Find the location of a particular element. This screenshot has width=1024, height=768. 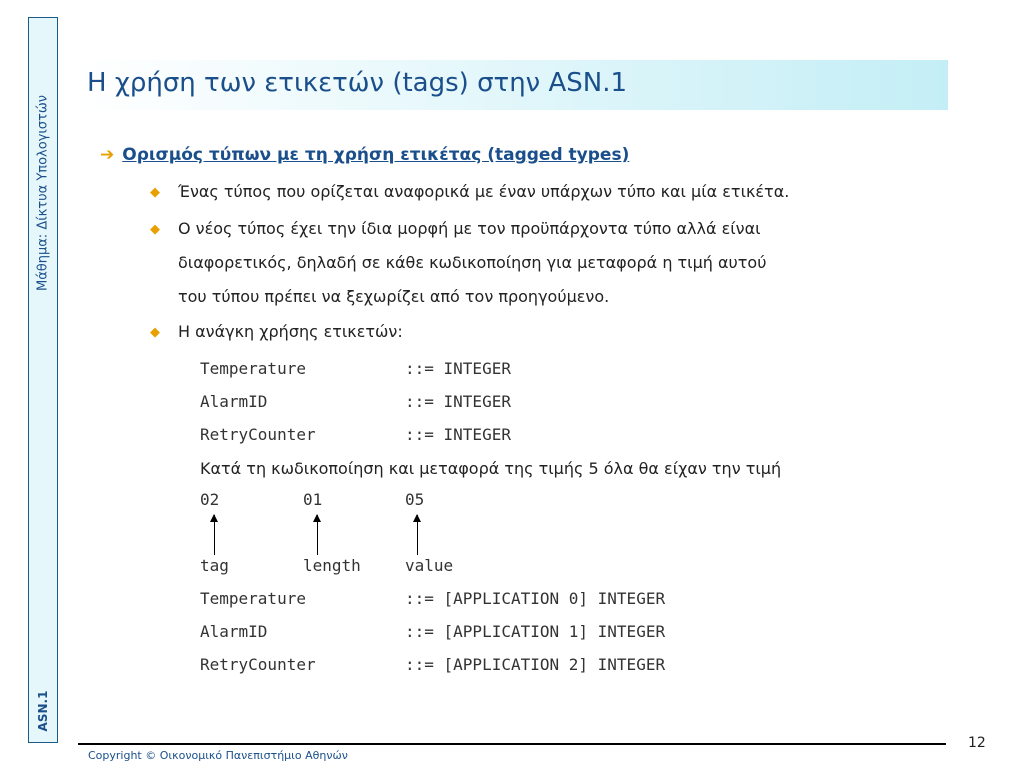

arrow-right-icon: ➔ is located at coordinates (107, 155).